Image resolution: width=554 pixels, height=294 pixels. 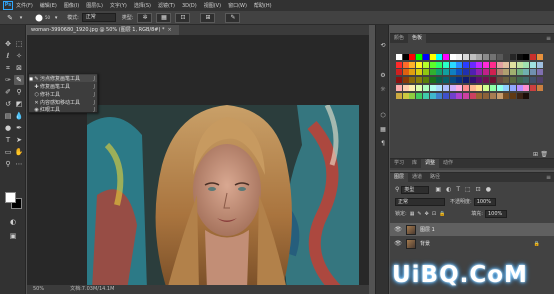 What do you see at coordinates (8, 56) in the screenshot?
I see `lasso-tool-icon: ℓ` at bounding box center [8, 56].